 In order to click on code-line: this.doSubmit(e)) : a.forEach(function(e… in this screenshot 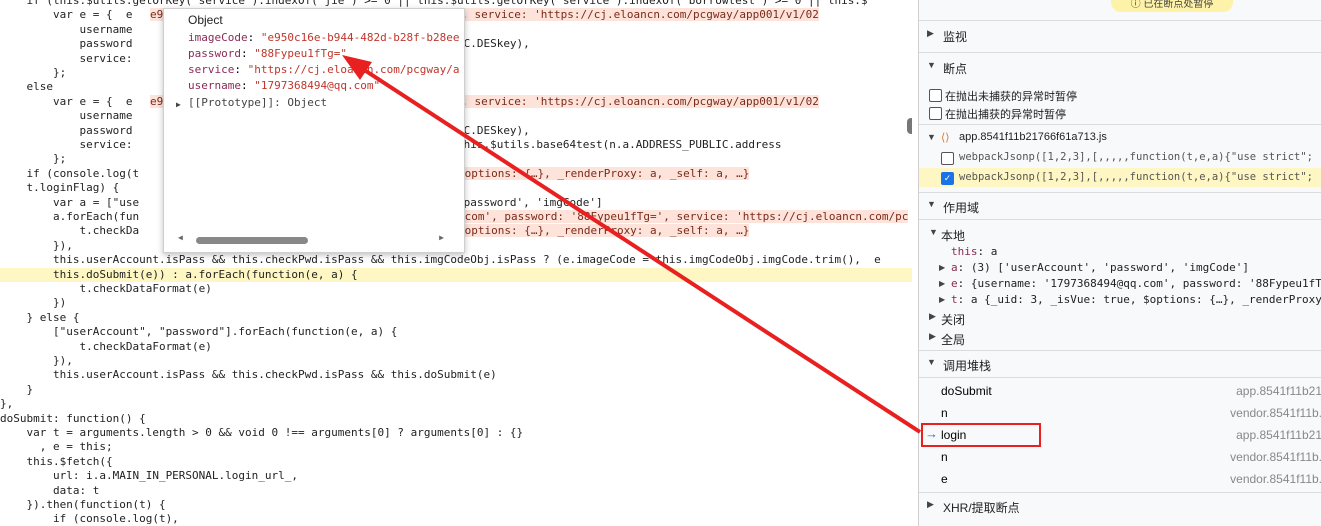, I will do `click(456, 274)`.